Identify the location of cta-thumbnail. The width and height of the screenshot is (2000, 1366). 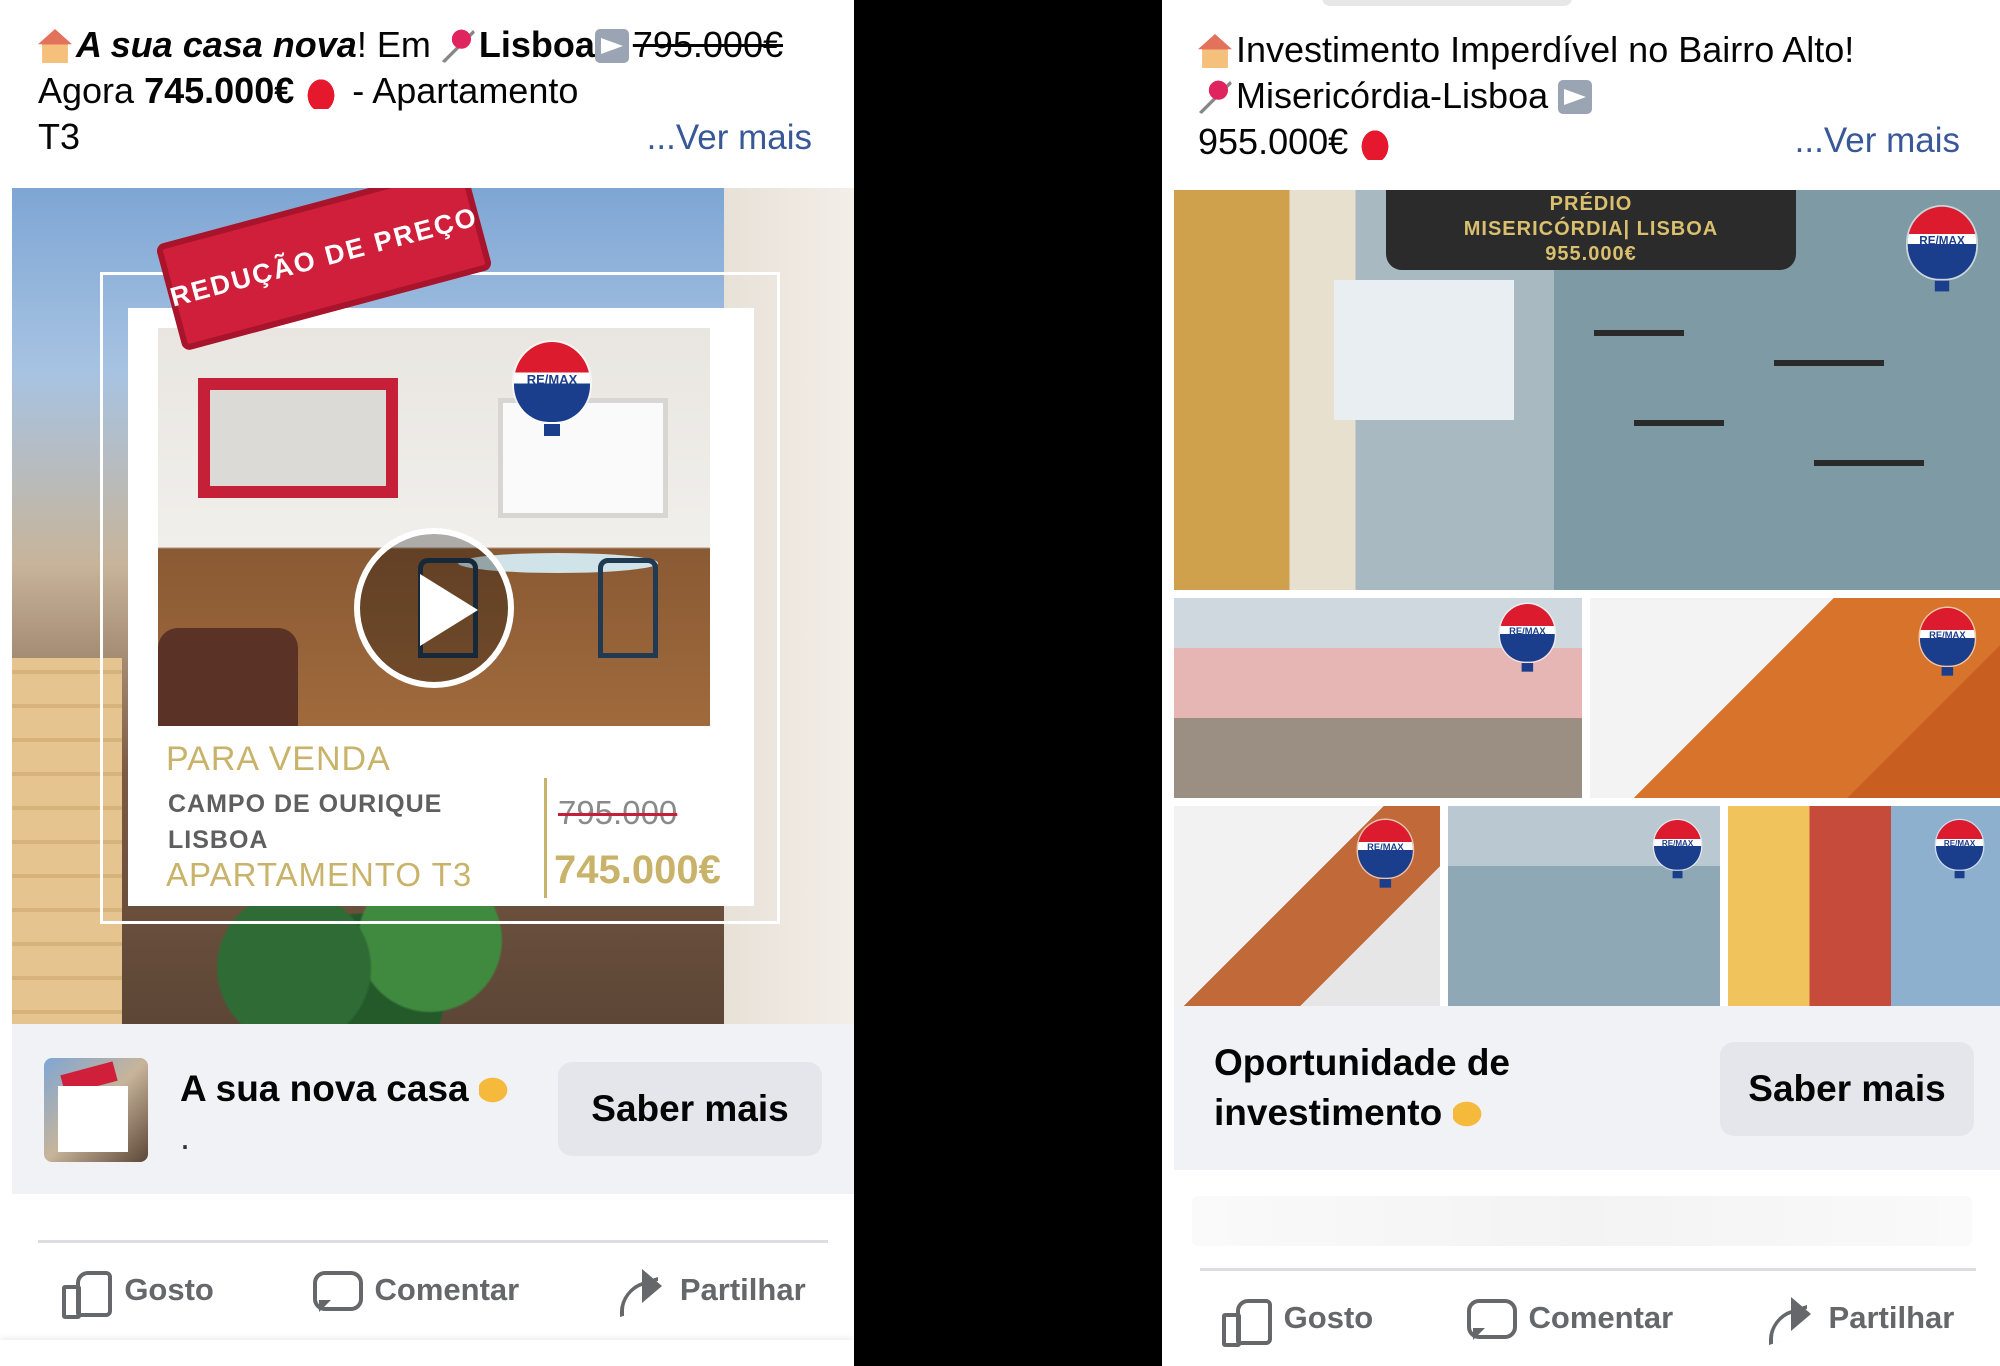
(96, 1110).